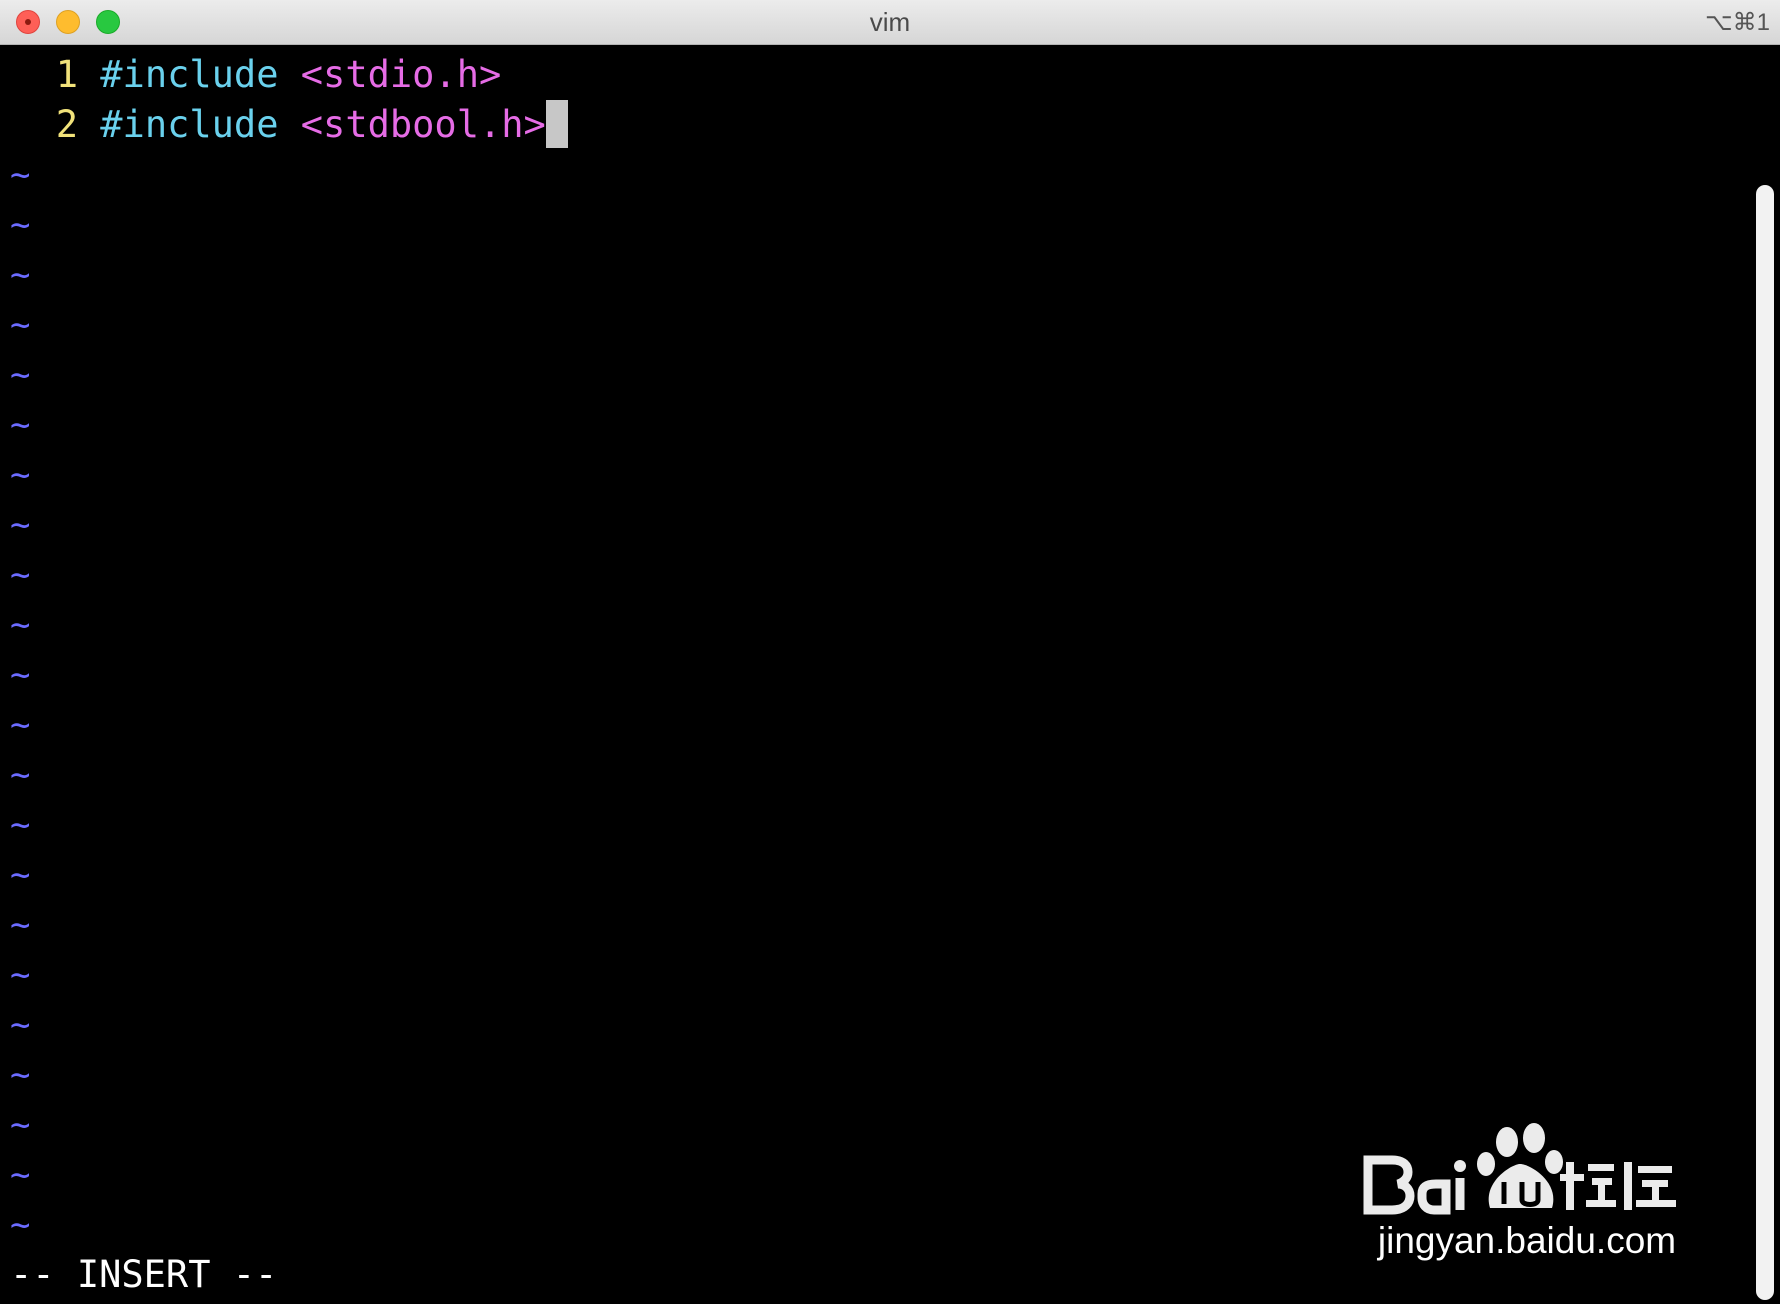  What do you see at coordinates (144, 1274) in the screenshot?
I see `mode-indicator: -- INSERT --` at bounding box center [144, 1274].